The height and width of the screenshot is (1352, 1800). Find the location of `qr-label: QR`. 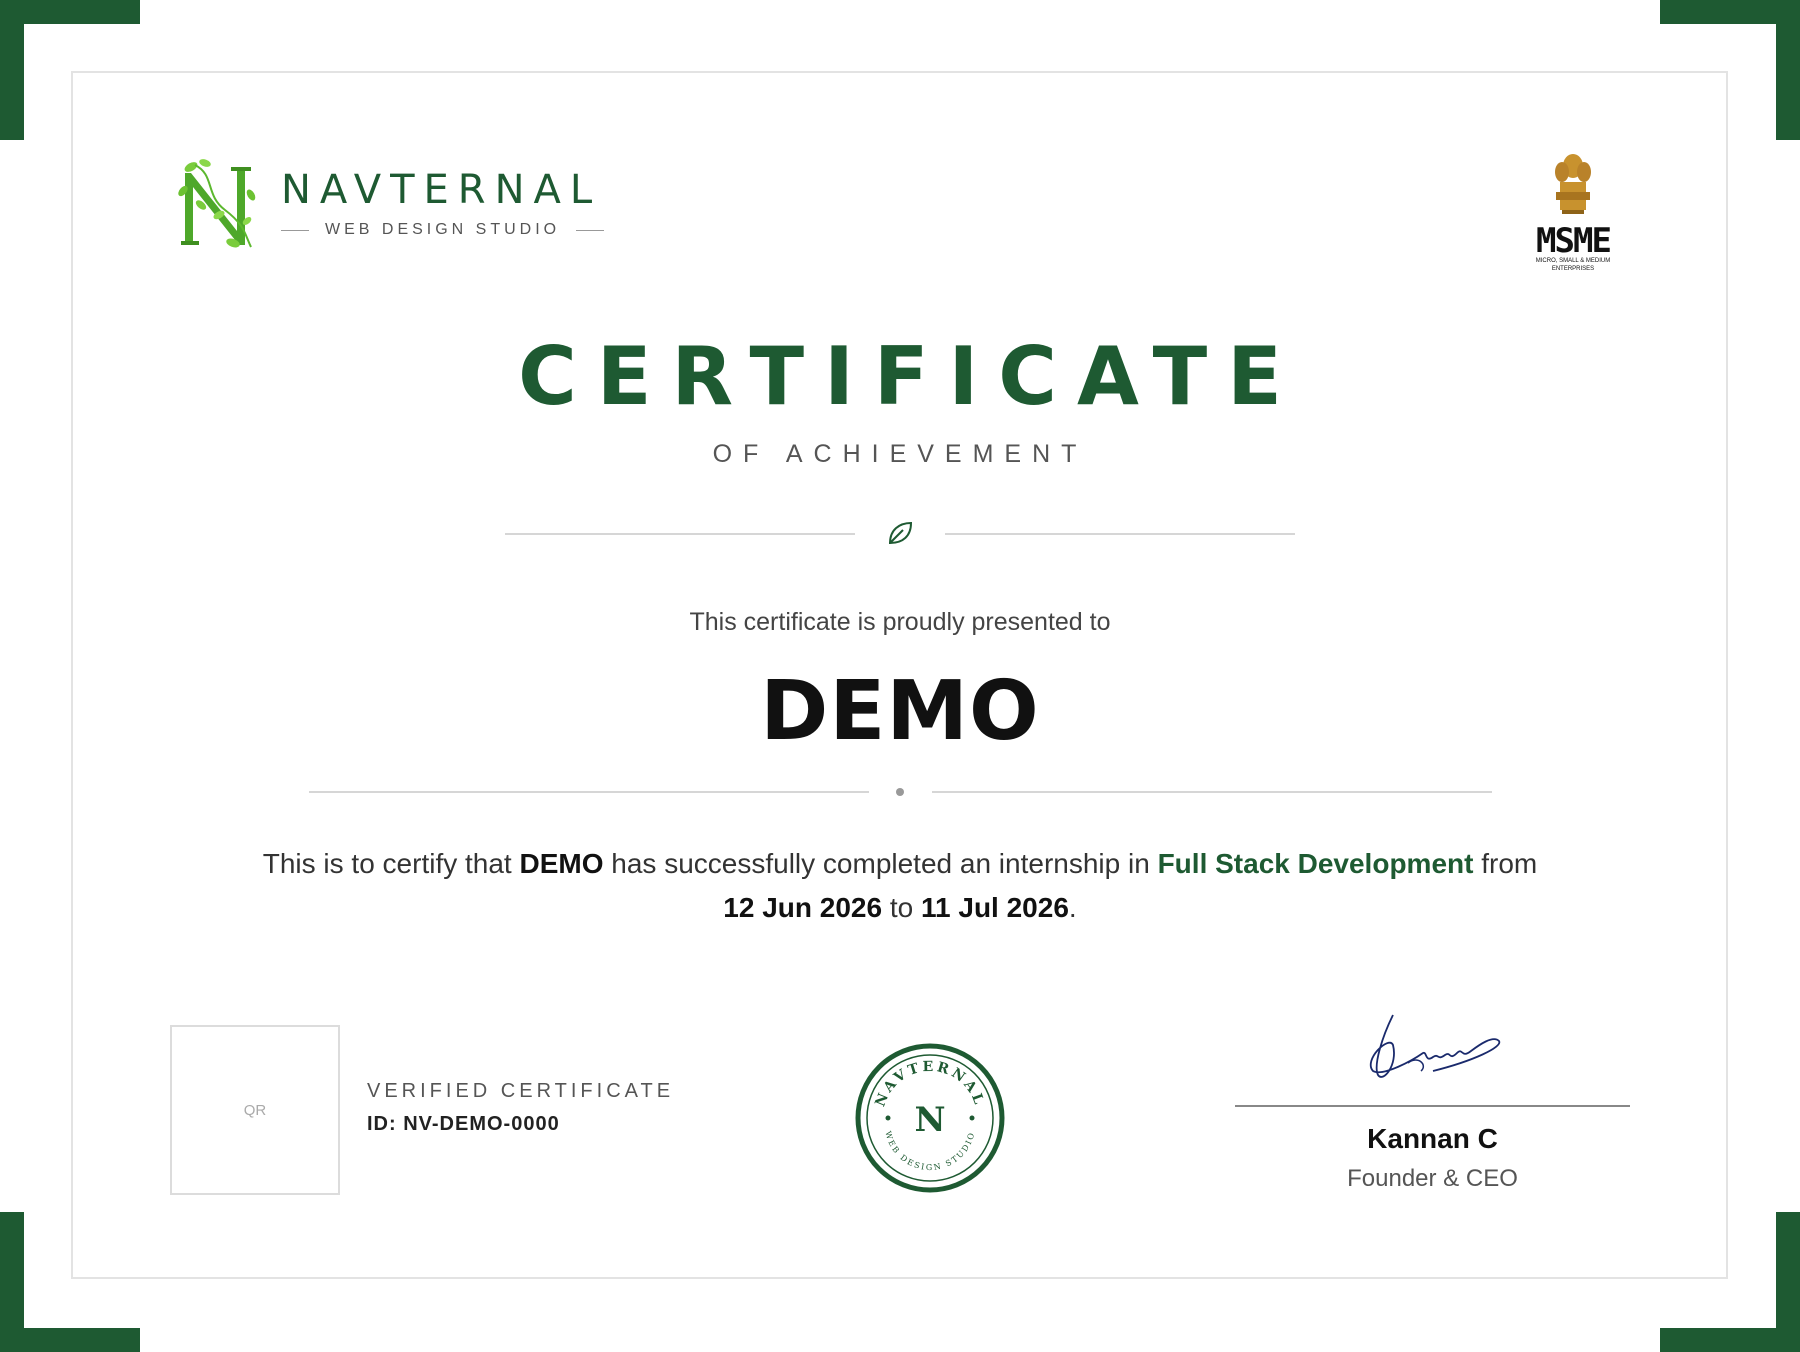

qr-label: QR is located at coordinates (255, 1110).